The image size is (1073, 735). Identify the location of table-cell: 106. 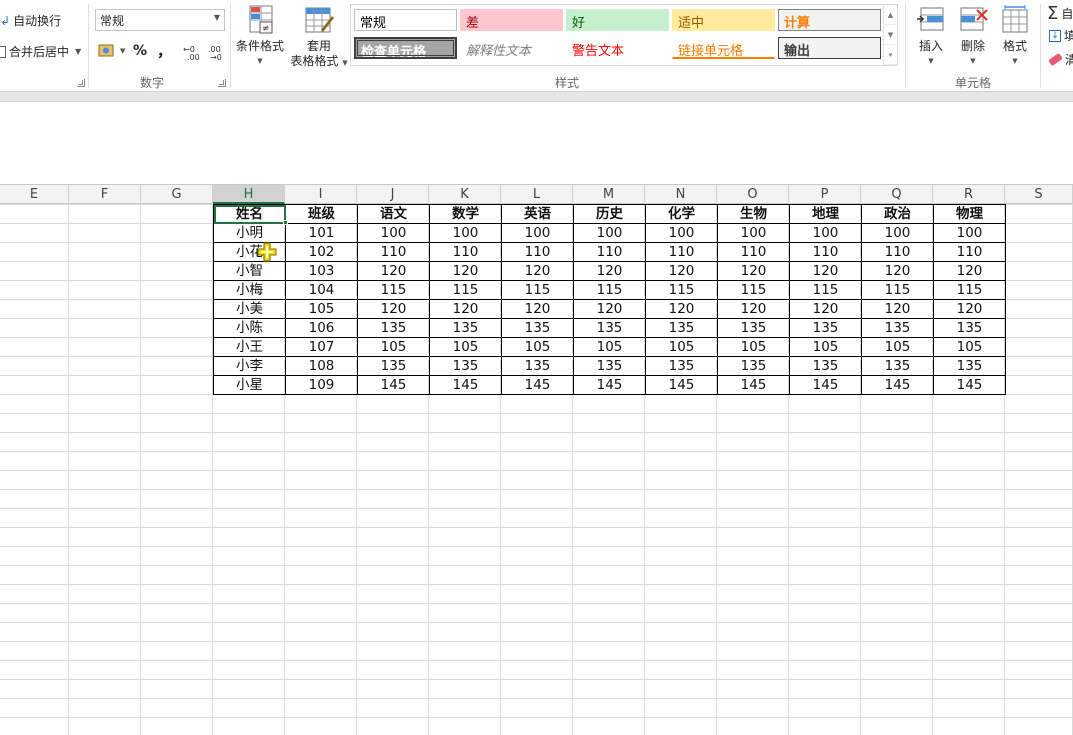
(321, 328).